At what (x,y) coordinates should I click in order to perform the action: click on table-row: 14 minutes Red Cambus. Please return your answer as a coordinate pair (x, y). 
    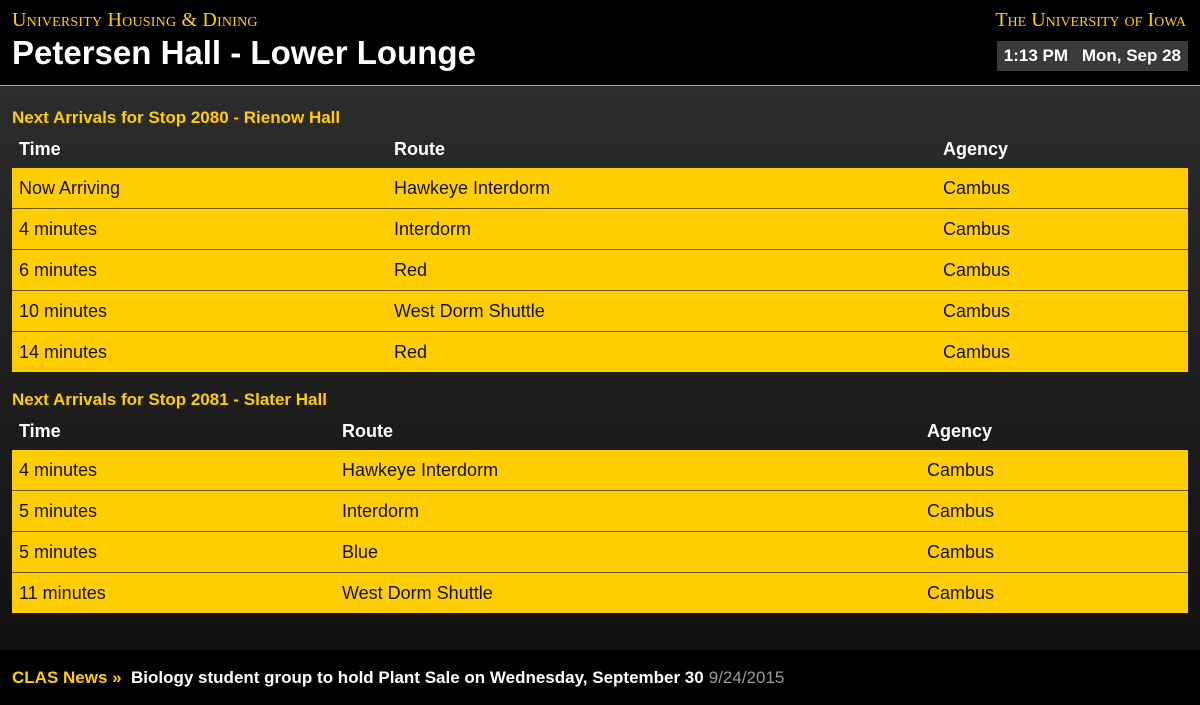
    Looking at the image, I should click on (600, 351).